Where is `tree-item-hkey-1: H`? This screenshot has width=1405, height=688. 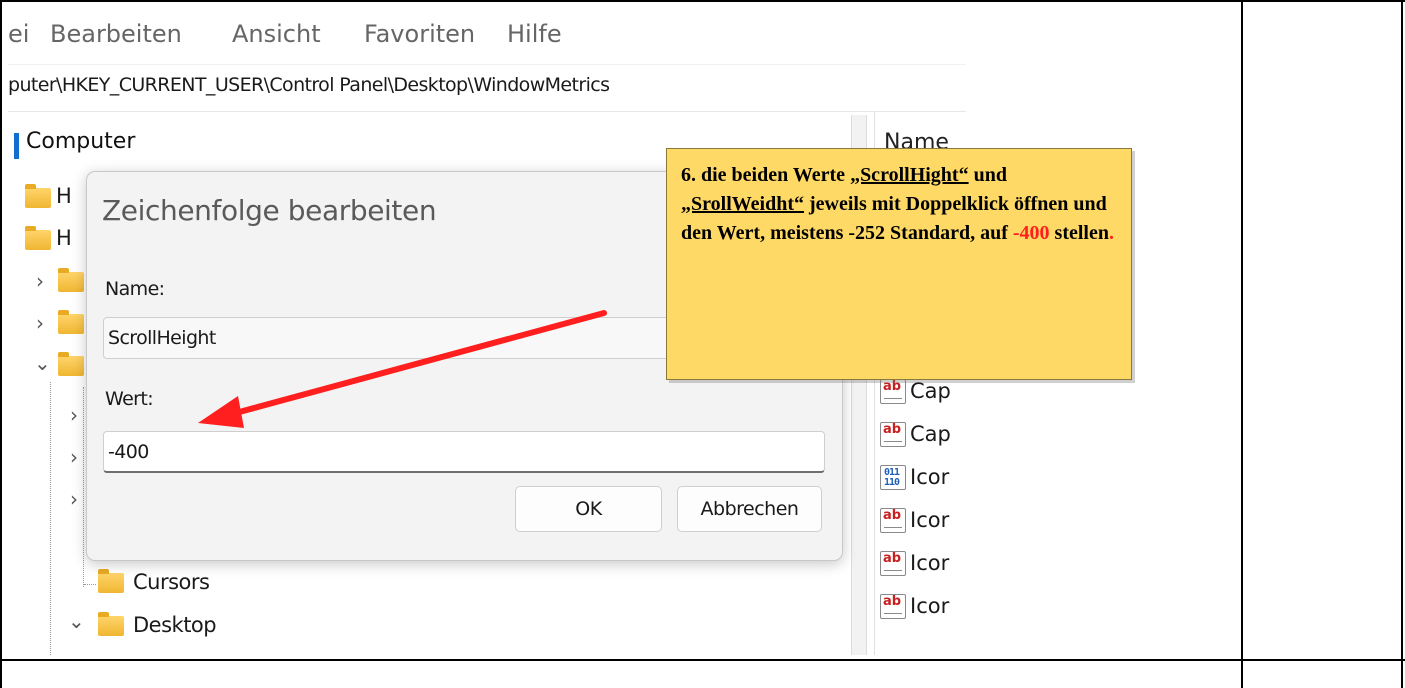
tree-item-hkey-1: H is located at coordinates (64, 196).